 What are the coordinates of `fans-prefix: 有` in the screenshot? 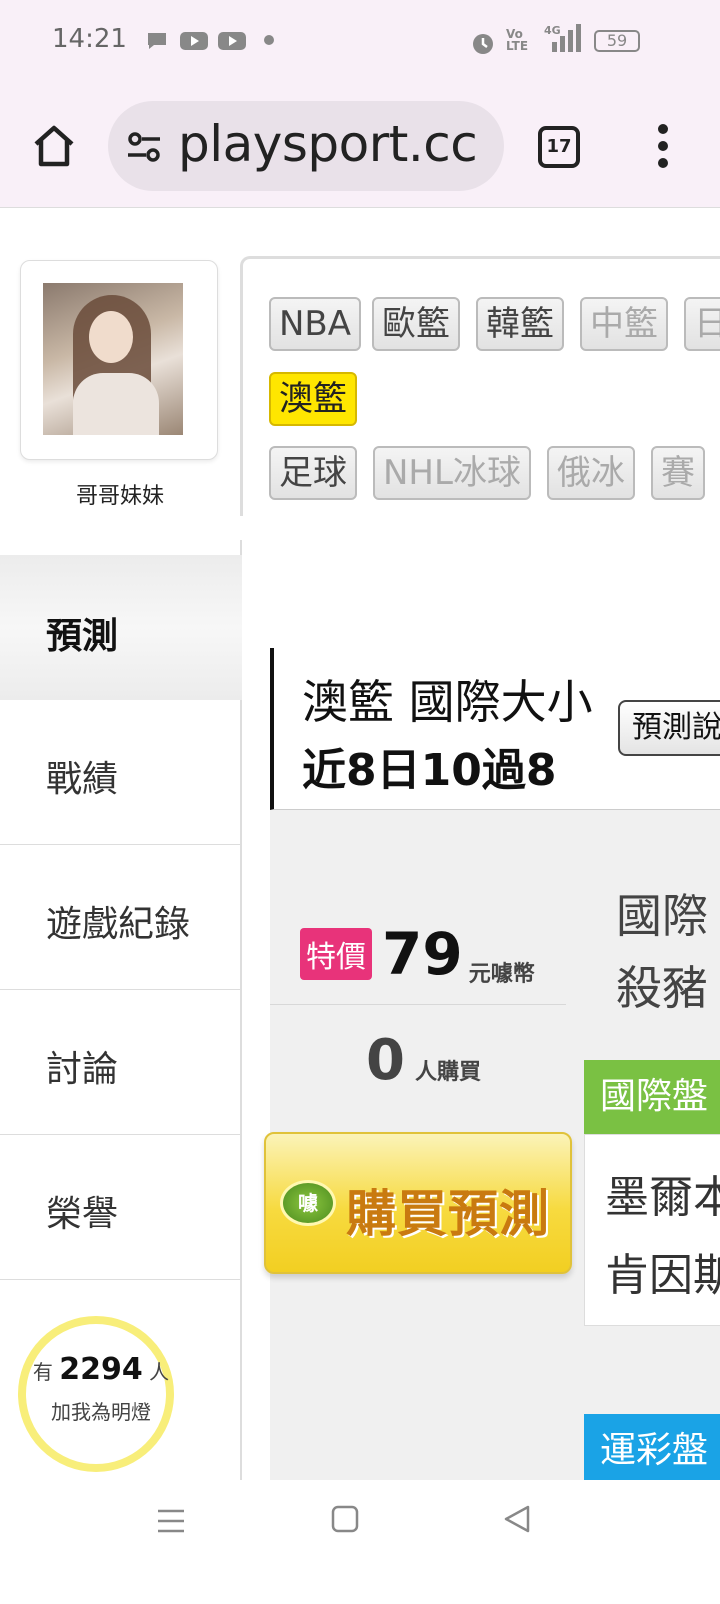 It's located at (42, 1372).